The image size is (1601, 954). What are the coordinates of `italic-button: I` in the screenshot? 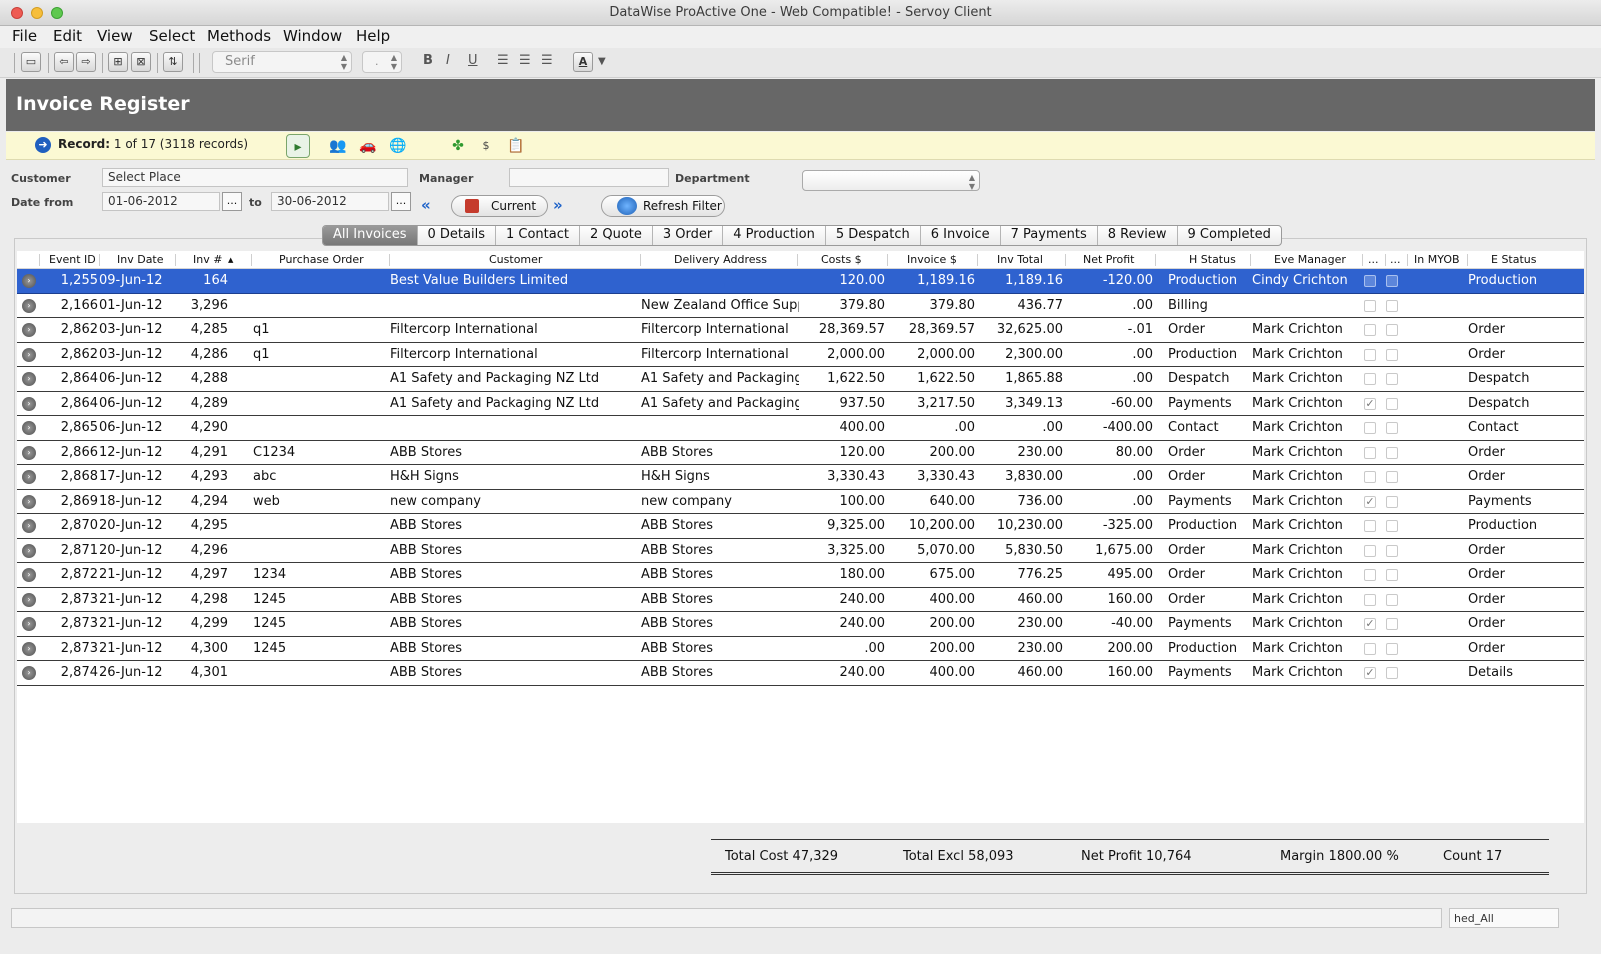 It's located at (448, 60).